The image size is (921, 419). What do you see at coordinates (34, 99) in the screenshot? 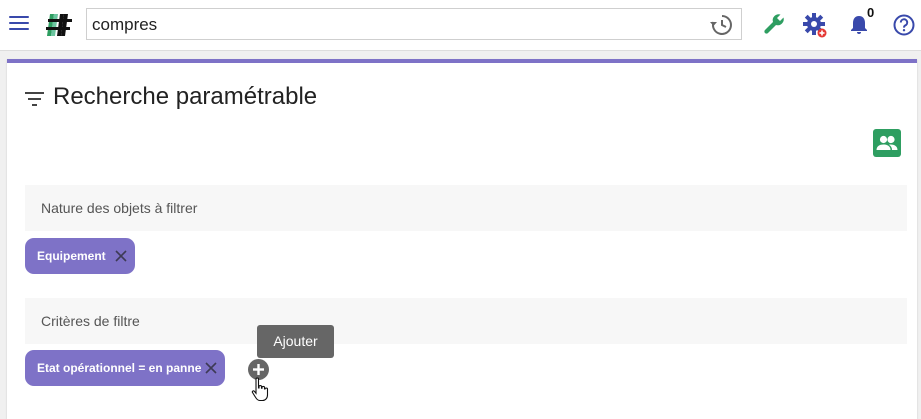
I see `filter-list-icon` at bounding box center [34, 99].